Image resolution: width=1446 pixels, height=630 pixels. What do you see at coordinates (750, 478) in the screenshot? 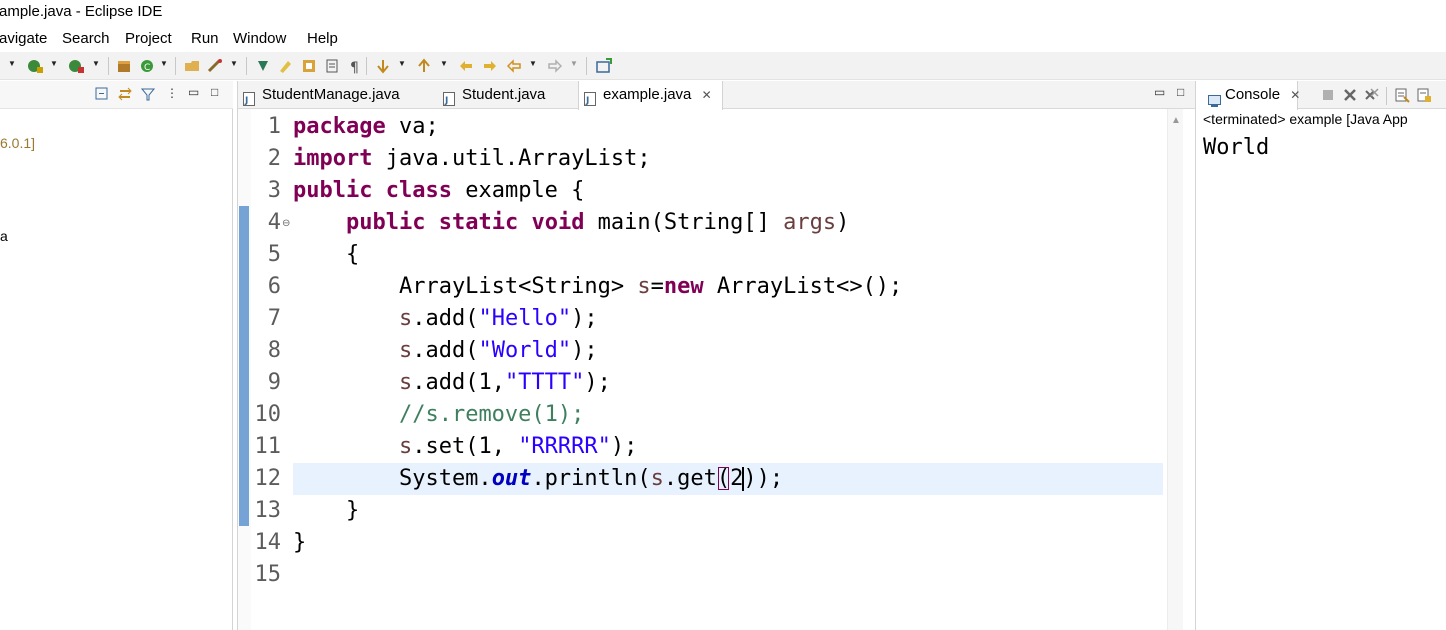
I see `code-text: )` at bounding box center [750, 478].